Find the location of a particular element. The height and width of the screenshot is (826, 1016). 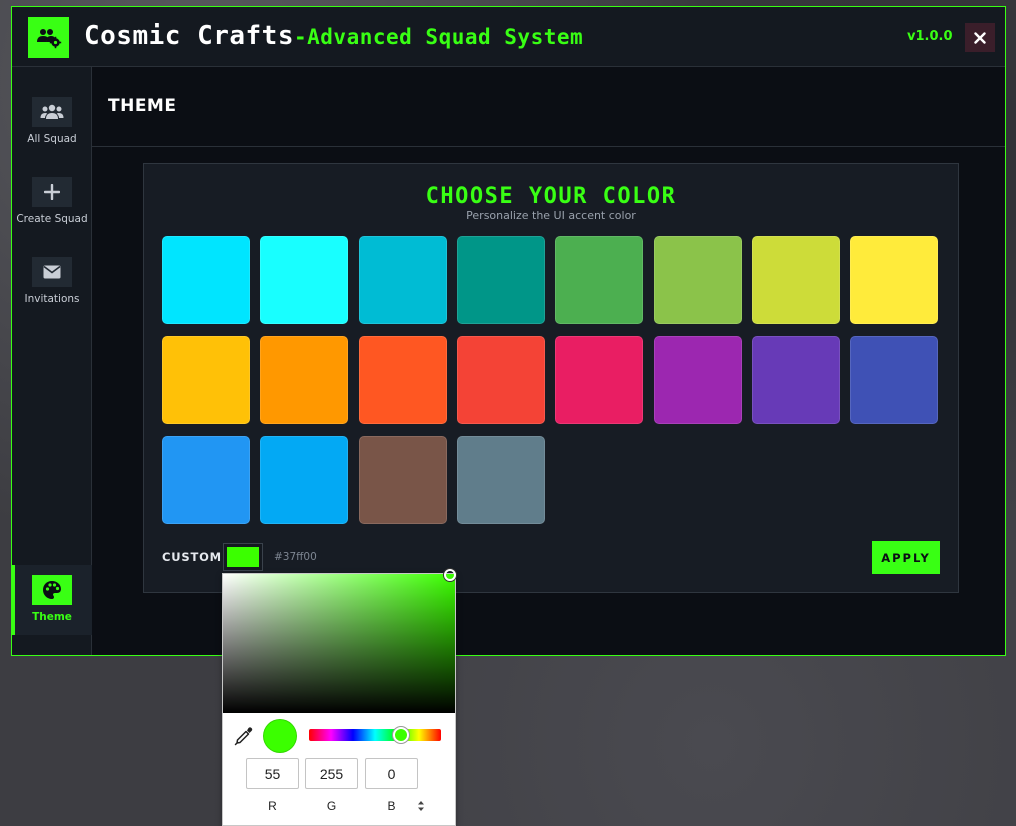

app-title-sub: -Advanced Squad System is located at coordinates (439, 37).